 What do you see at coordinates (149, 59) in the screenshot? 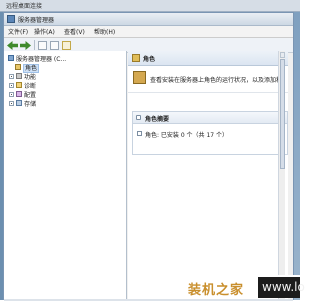
I see `content-title: 角色` at bounding box center [149, 59].